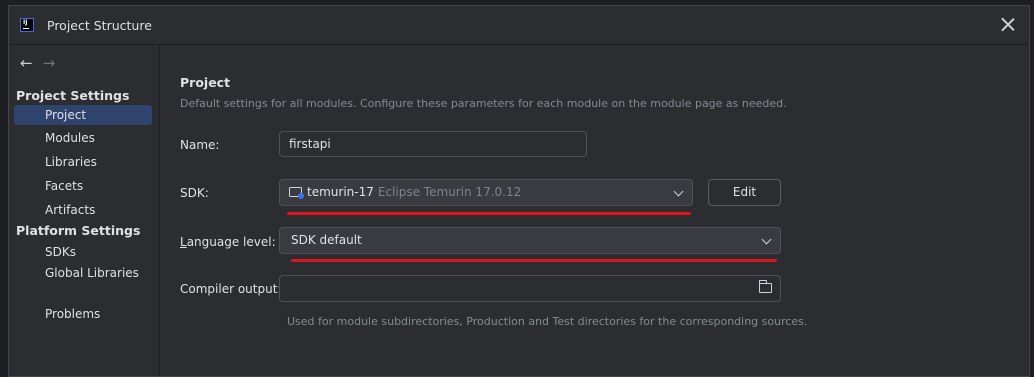  What do you see at coordinates (1008, 24) in the screenshot?
I see `close-icon` at bounding box center [1008, 24].